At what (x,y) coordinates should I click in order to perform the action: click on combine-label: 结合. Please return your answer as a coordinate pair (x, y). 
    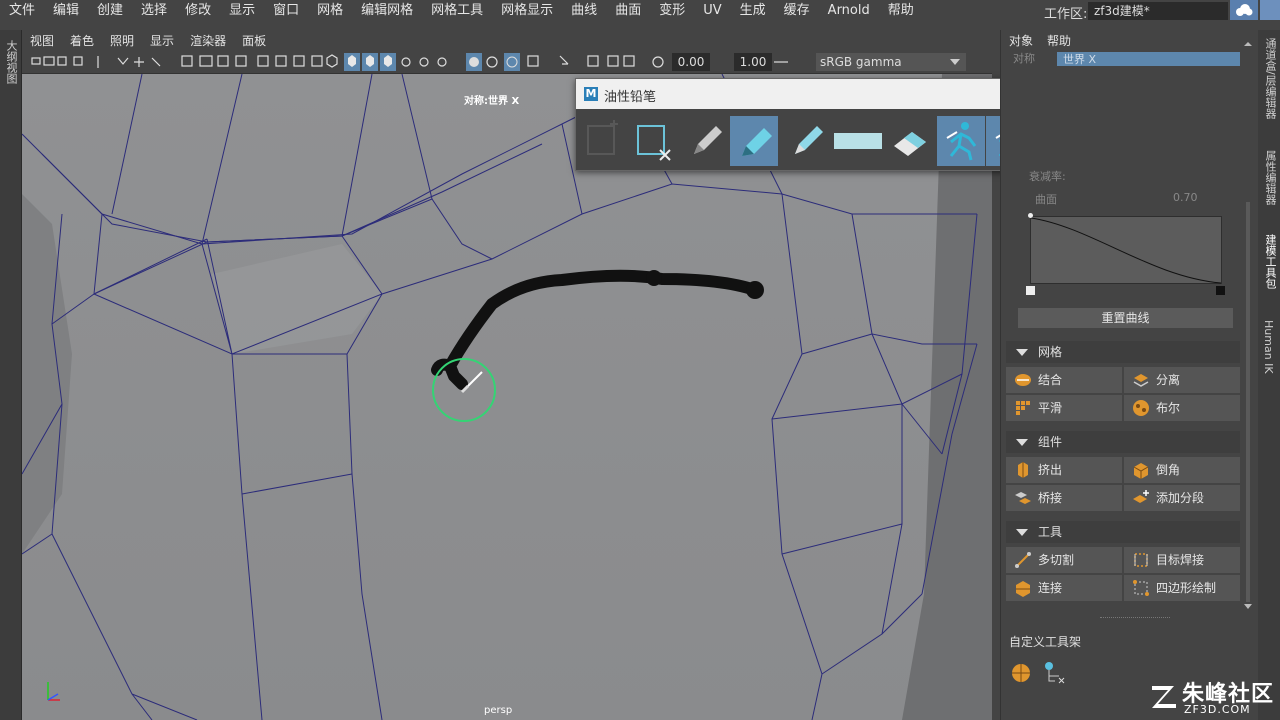
    Looking at the image, I should click on (1050, 380).